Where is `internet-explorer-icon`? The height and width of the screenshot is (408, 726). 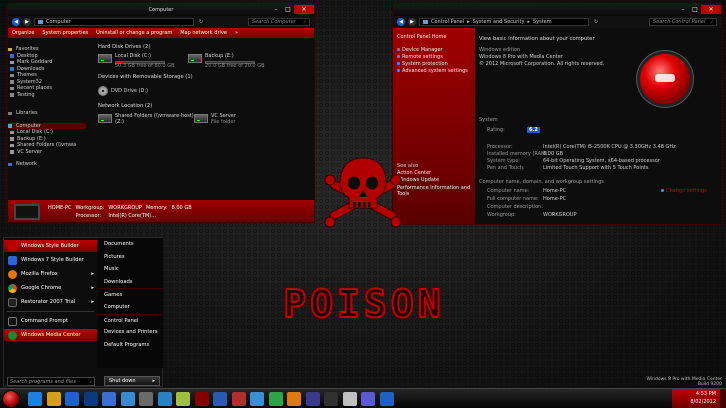 internet-explorer-icon is located at coordinates (35, 399).